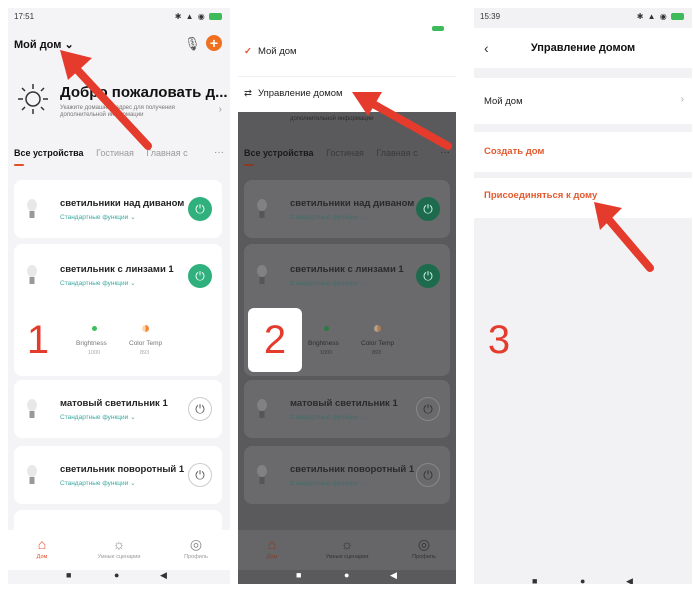 This screenshot has height=589, width=693. What do you see at coordinates (198, 16) in the screenshot?
I see `status-icons: ✱ ▲ ◉` at bounding box center [198, 16].